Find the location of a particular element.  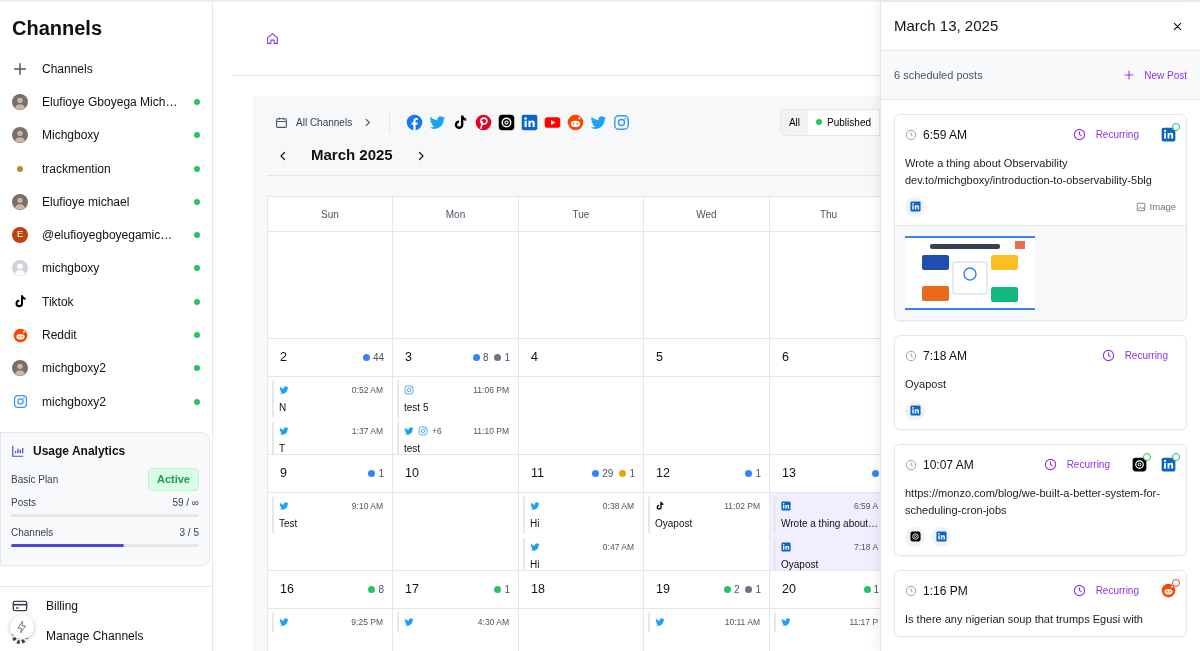

meter-label: Channels is located at coordinates (32, 532).